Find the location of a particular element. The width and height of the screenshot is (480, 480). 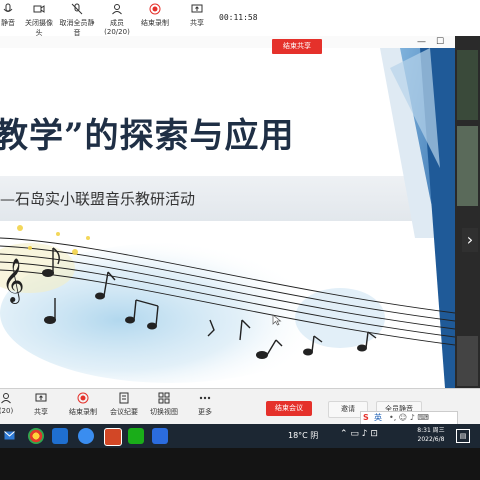

wechat-icon is located at coordinates (136, 436).